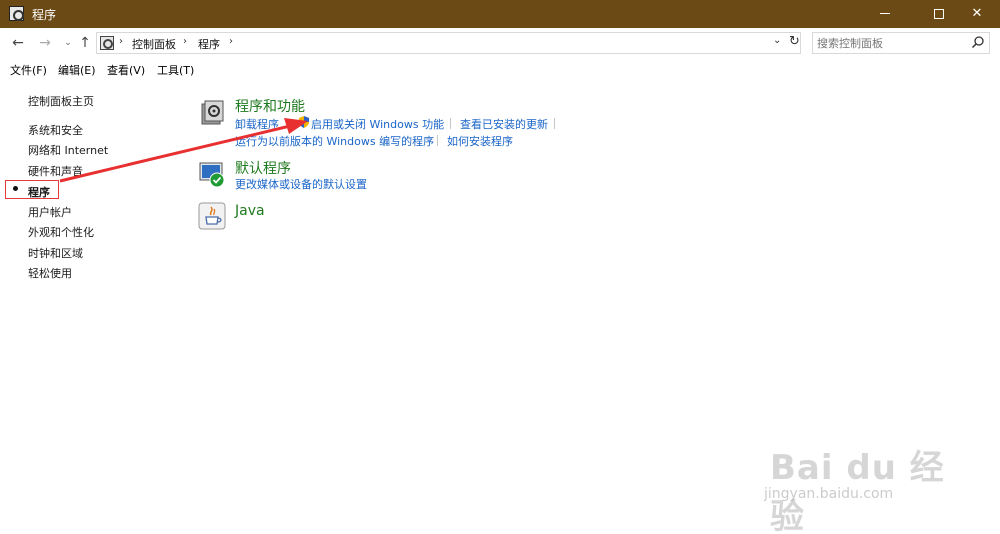 This screenshot has height=534, width=1000. Describe the element at coordinates (16, 13) in the screenshot. I see `control-panel-app-icon` at that location.